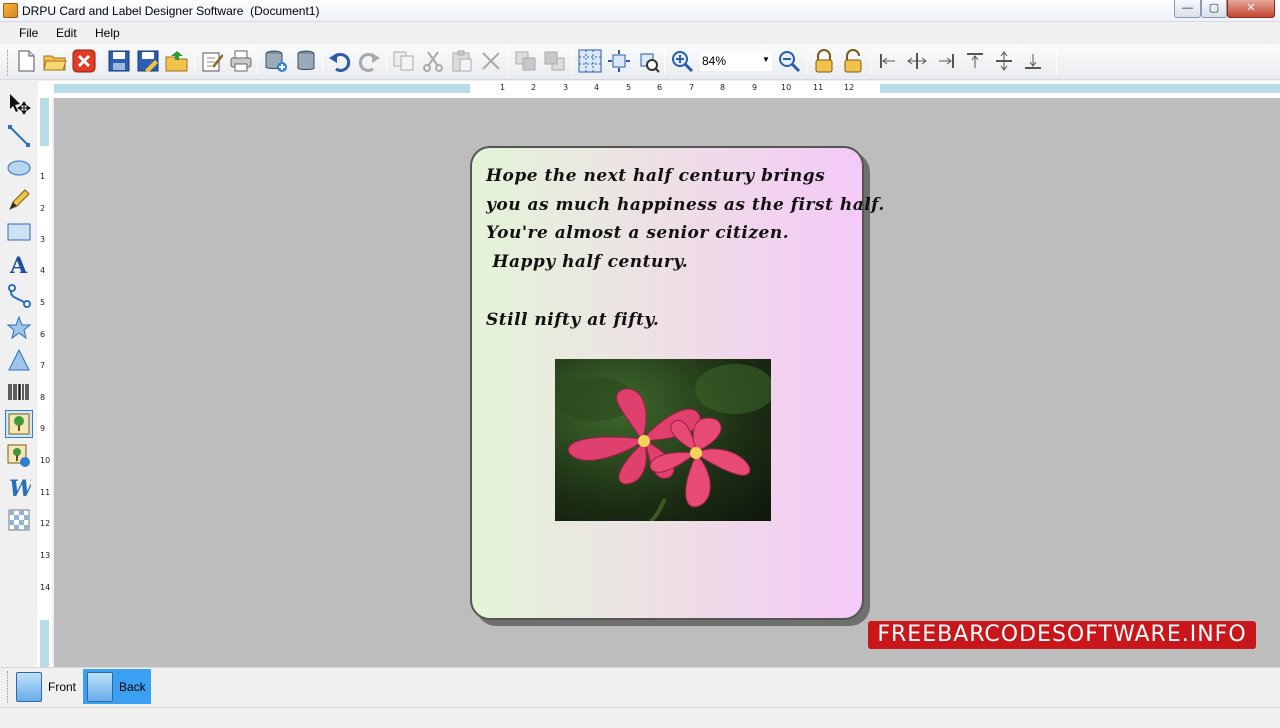 This screenshot has height=728, width=1280. What do you see at coordinates (660, 87) in the screenshot?
I see `hruler-label: 6` at bounding box center [660, 87].